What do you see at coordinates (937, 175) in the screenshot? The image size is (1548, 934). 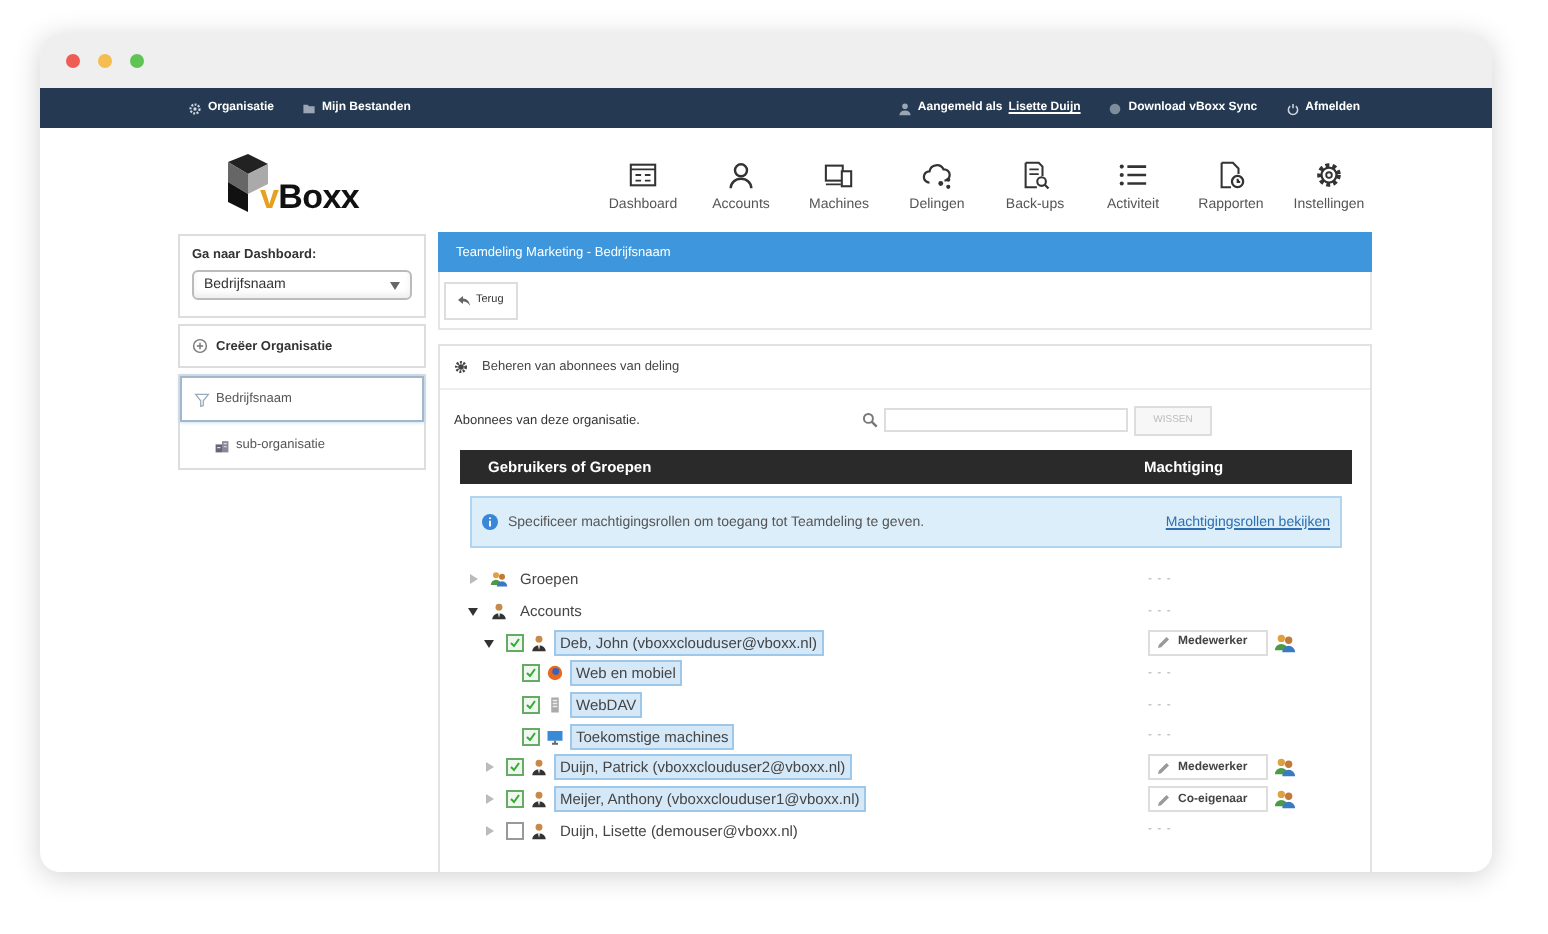 I see `cloud-share-icon` at bounding box center [937, 175].